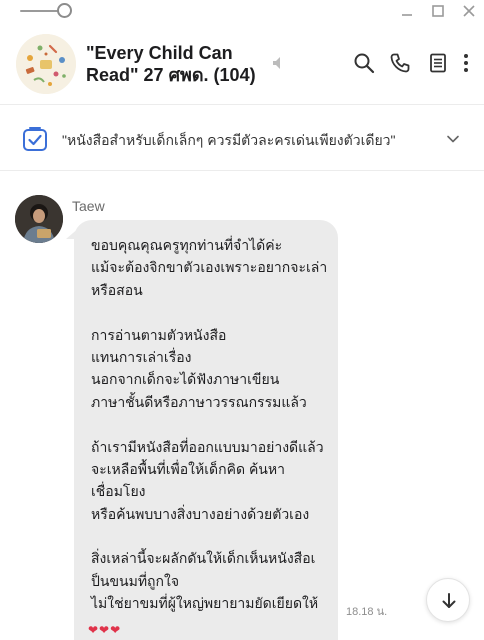 This screenshot has width=484, height=640. What do you see at coordinates (113, 631) in the screenshot?
I see `reaction-hearts: ❤❤❤` at bounding box center [113, 631].